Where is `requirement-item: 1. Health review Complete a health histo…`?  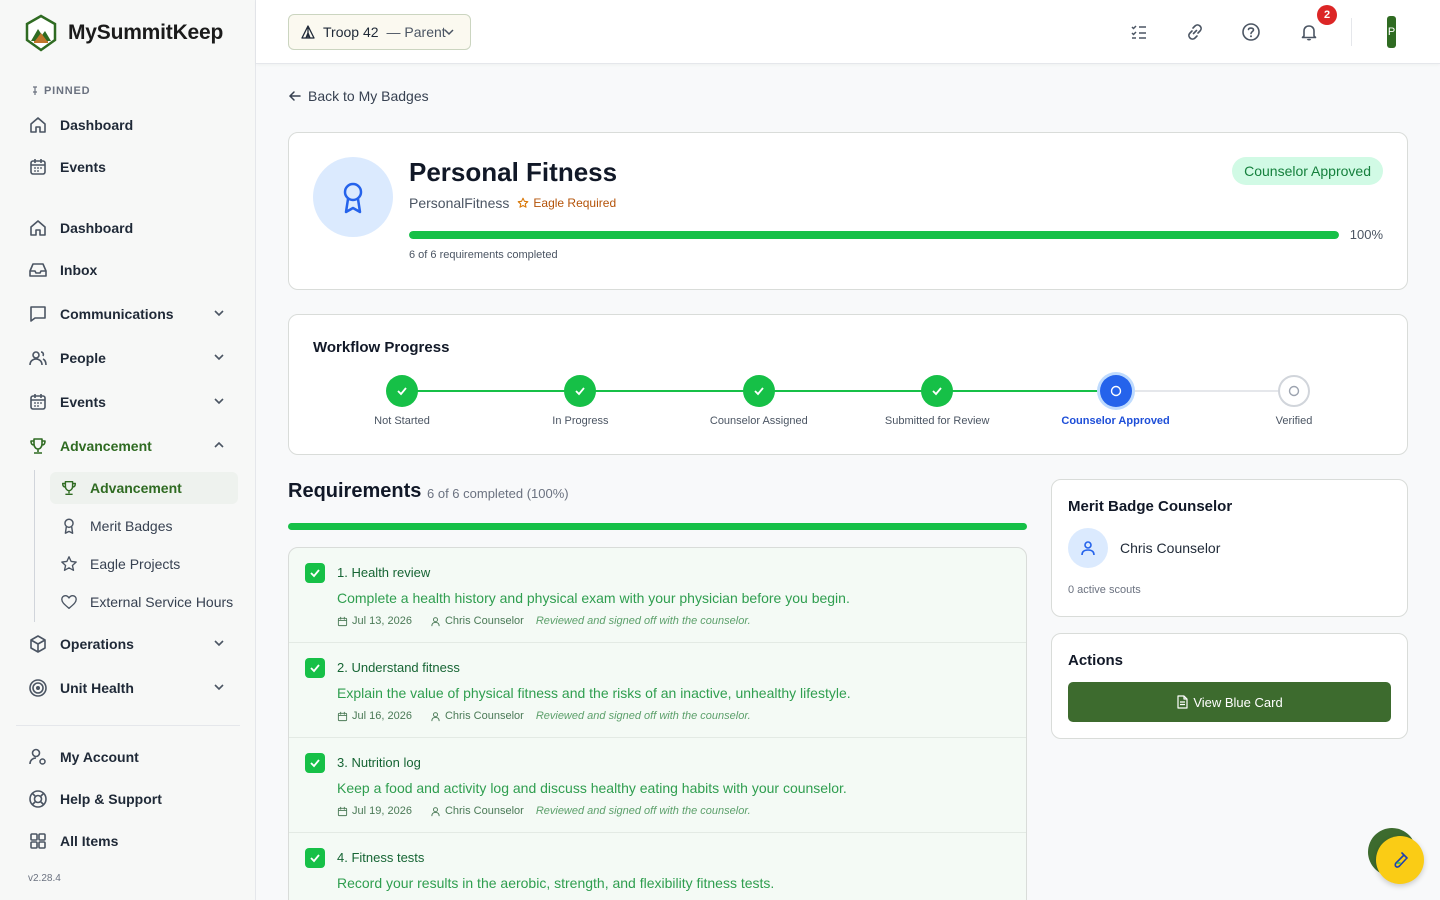
requirement-item: 1. Health review Complete a health histo… is located at coordinates (657, 595).